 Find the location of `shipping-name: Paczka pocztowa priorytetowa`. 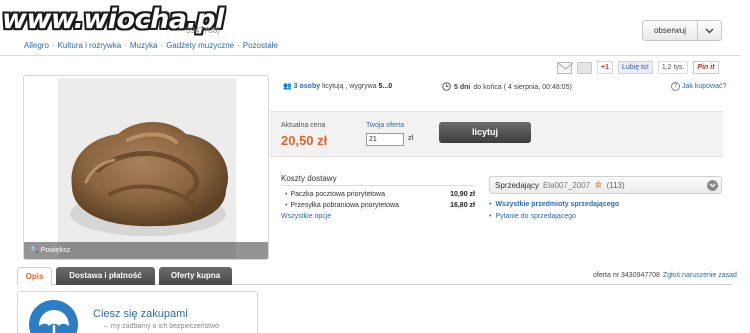

shipping-name: Paczka pocztowa priorytetowa is located at coordinates (337, 194).